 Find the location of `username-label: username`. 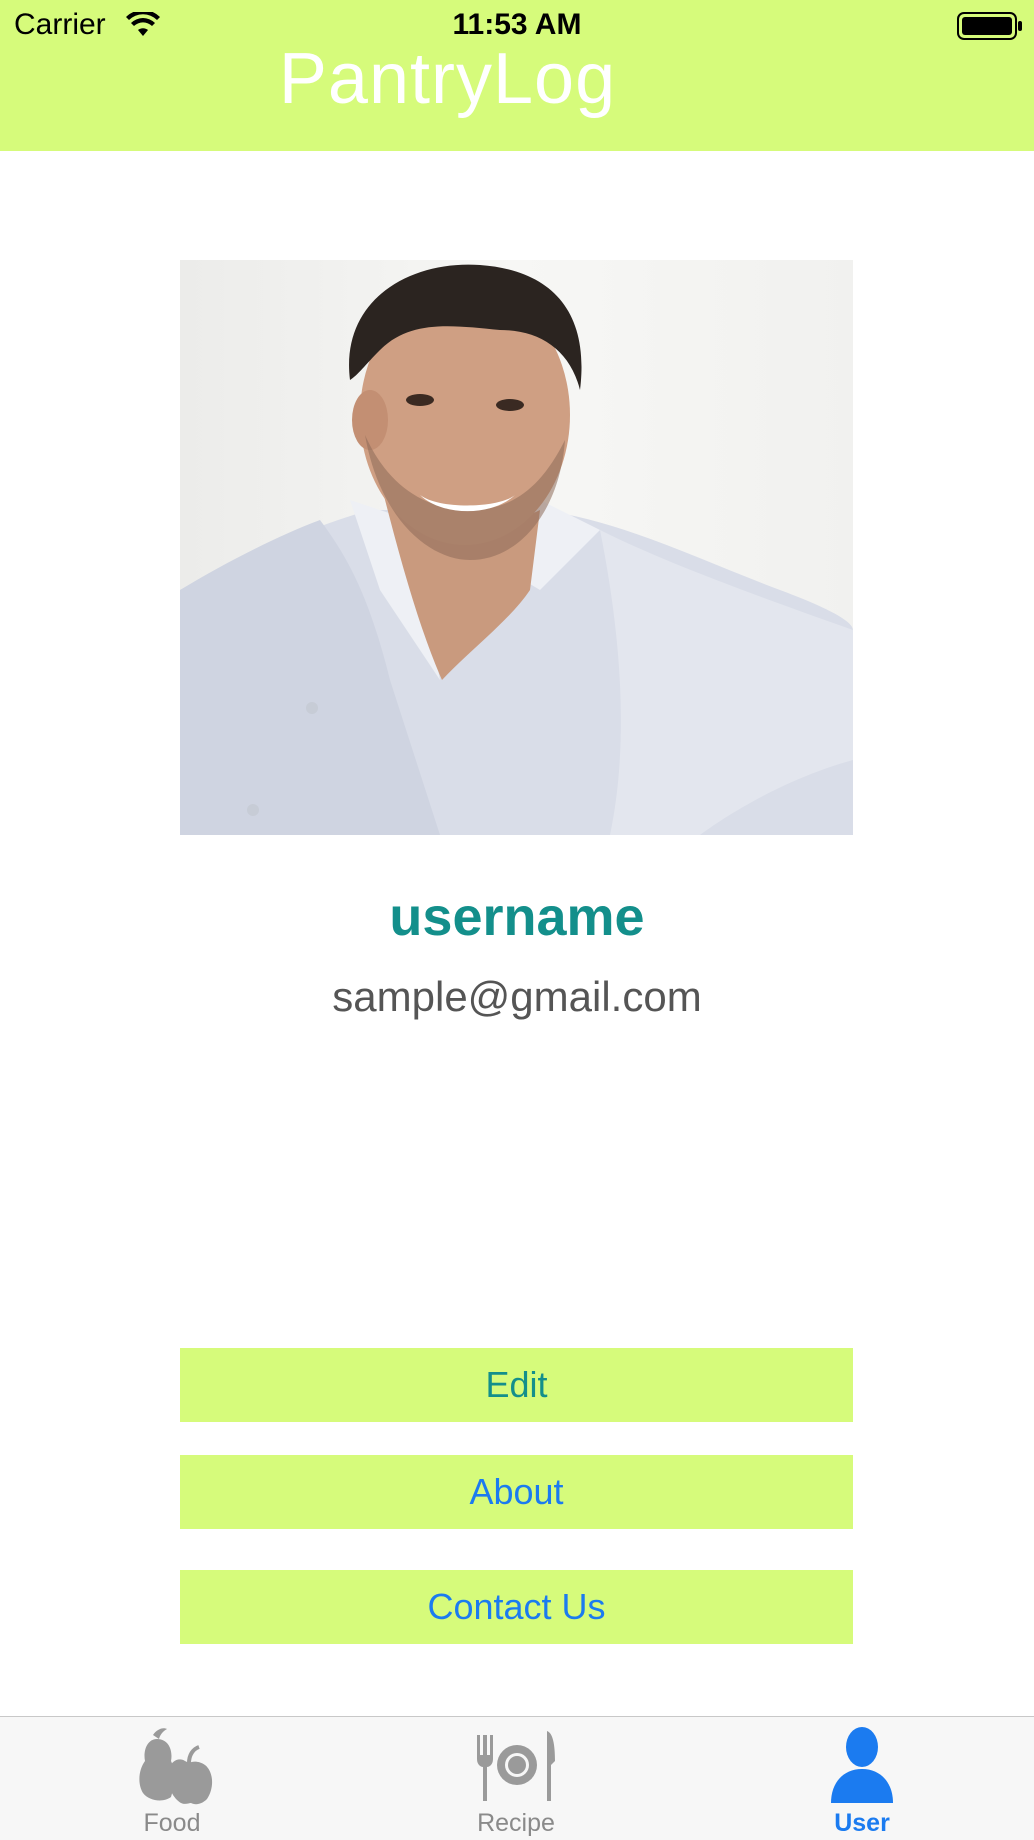

username-label: username is located at coordinates (517, 917).